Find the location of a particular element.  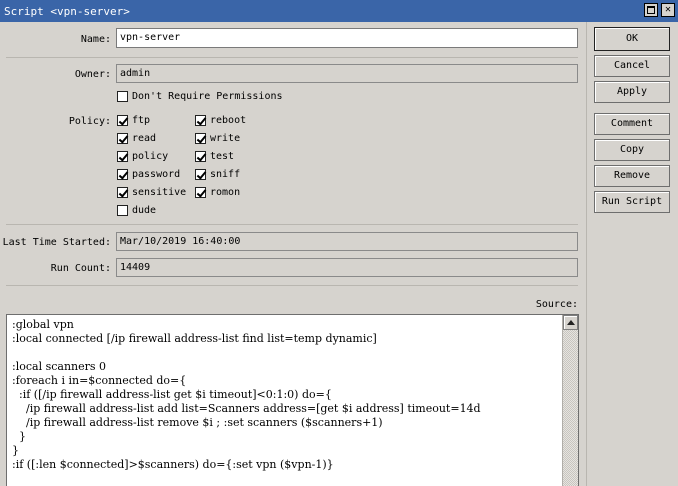

scroll-up-button is located at coordinates (570, 322).